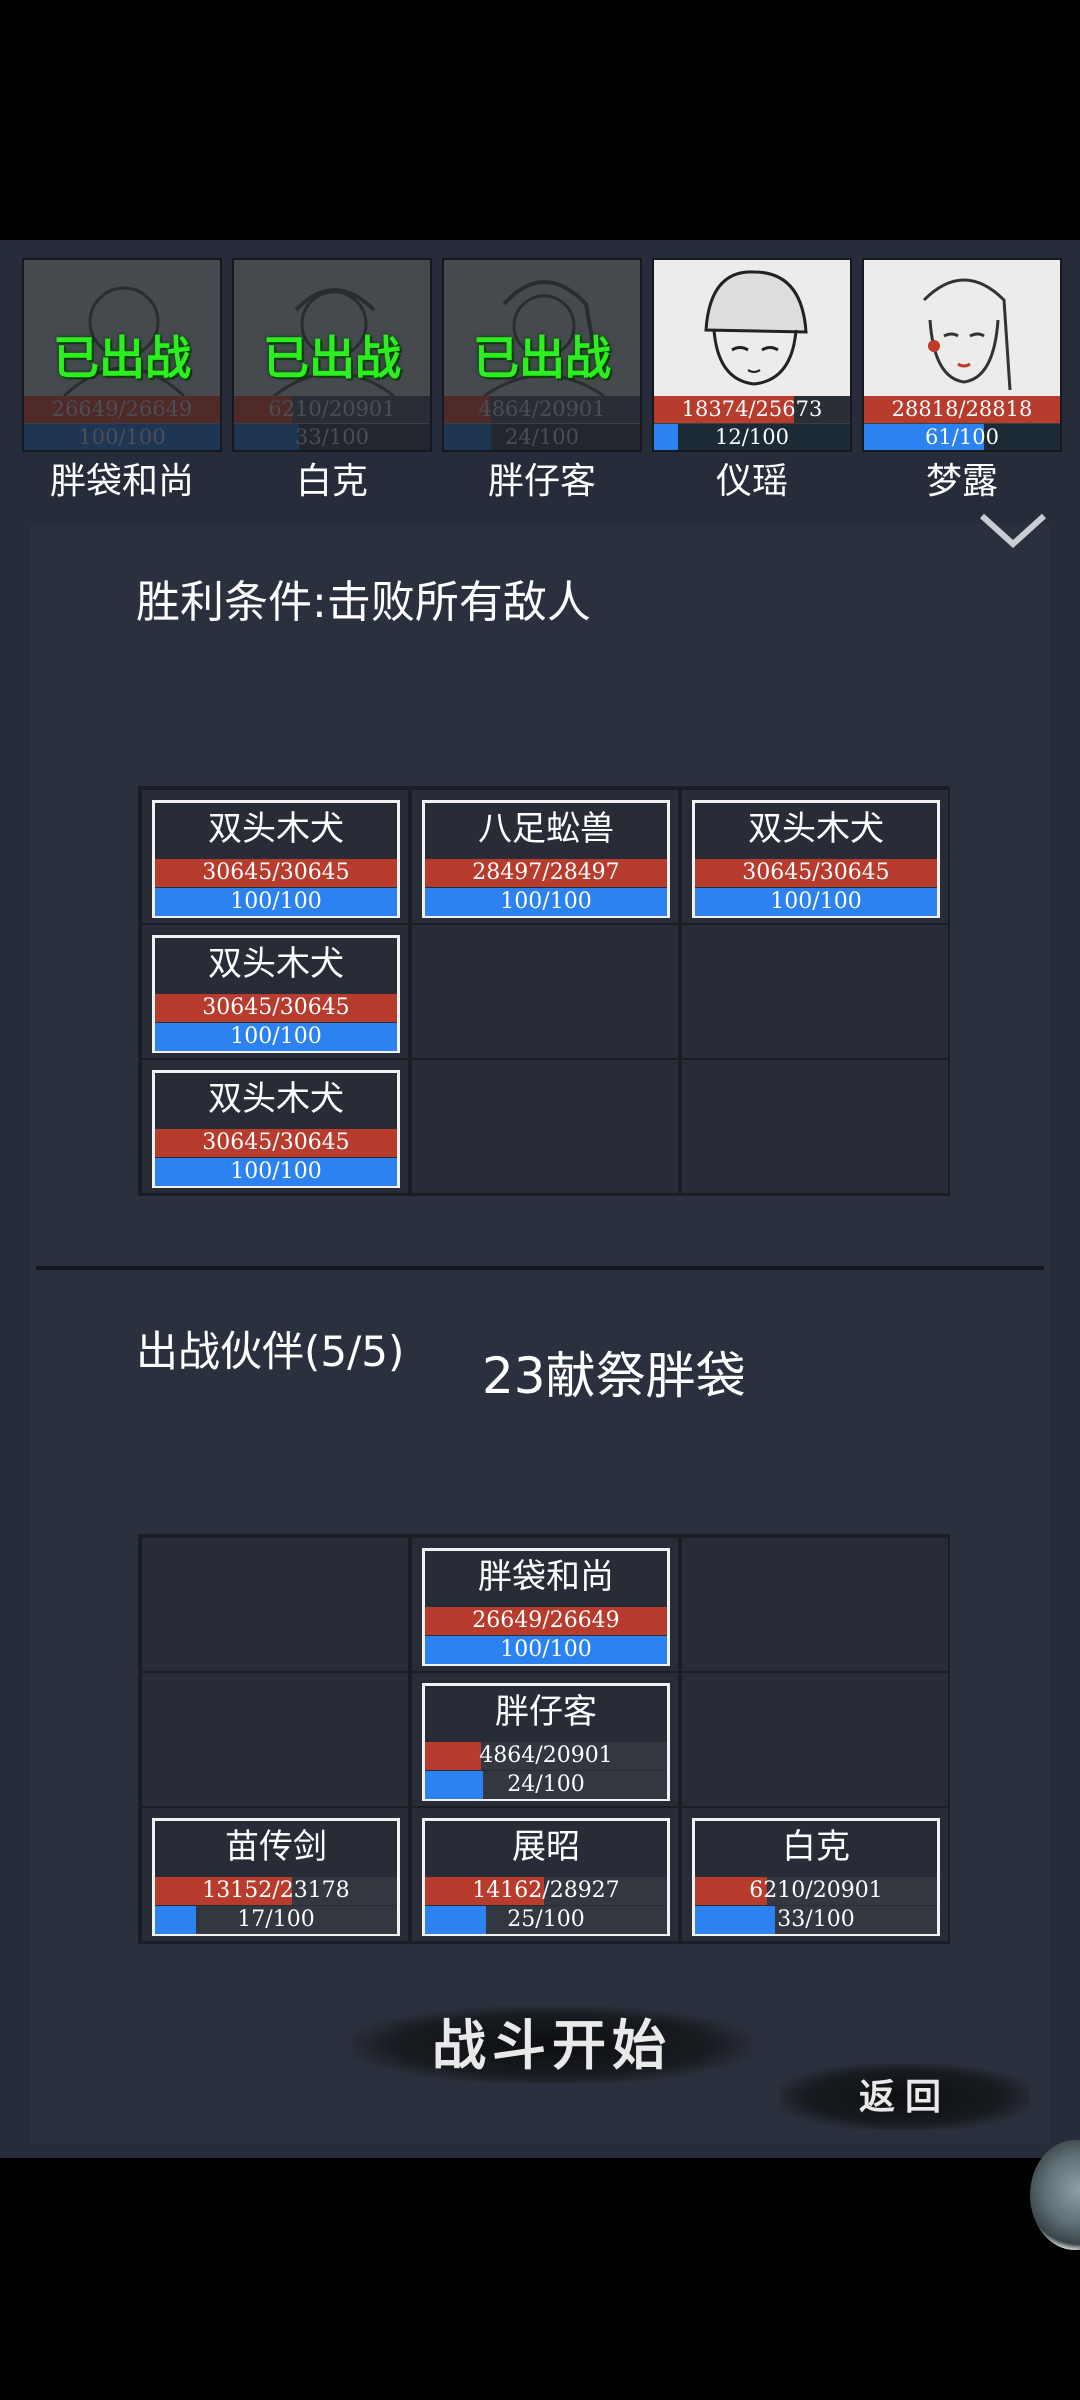  I want to click on victory-condition: 胜利条件:击败所有敌人, so click(363, 602).